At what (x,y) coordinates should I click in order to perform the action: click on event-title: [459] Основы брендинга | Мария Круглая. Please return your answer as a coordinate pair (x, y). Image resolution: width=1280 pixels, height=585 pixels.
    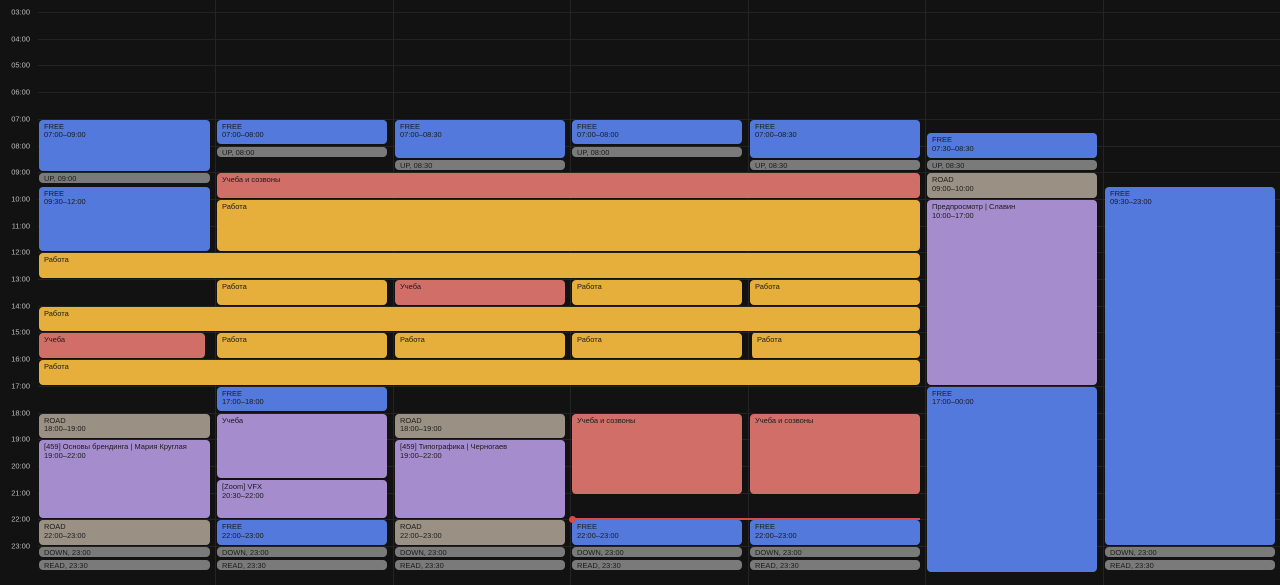
    Looking at the image, I should click on (115, 447).